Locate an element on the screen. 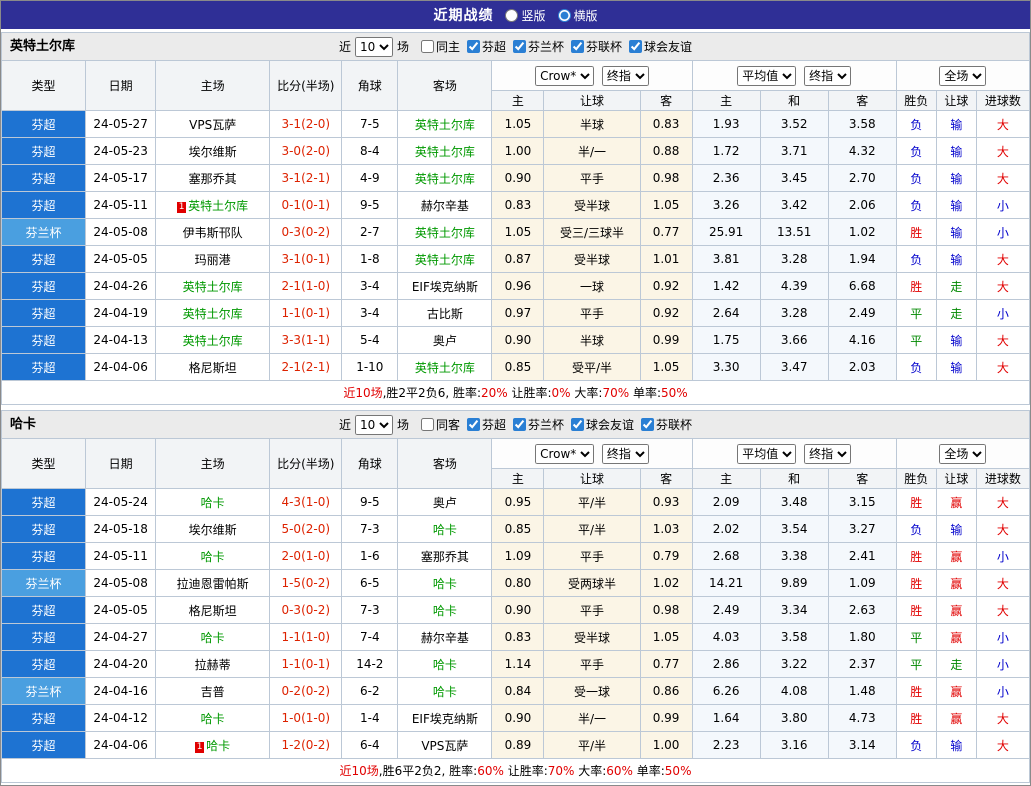  score-cell: 0-2(0-2) is located at coordinates (306, 691).